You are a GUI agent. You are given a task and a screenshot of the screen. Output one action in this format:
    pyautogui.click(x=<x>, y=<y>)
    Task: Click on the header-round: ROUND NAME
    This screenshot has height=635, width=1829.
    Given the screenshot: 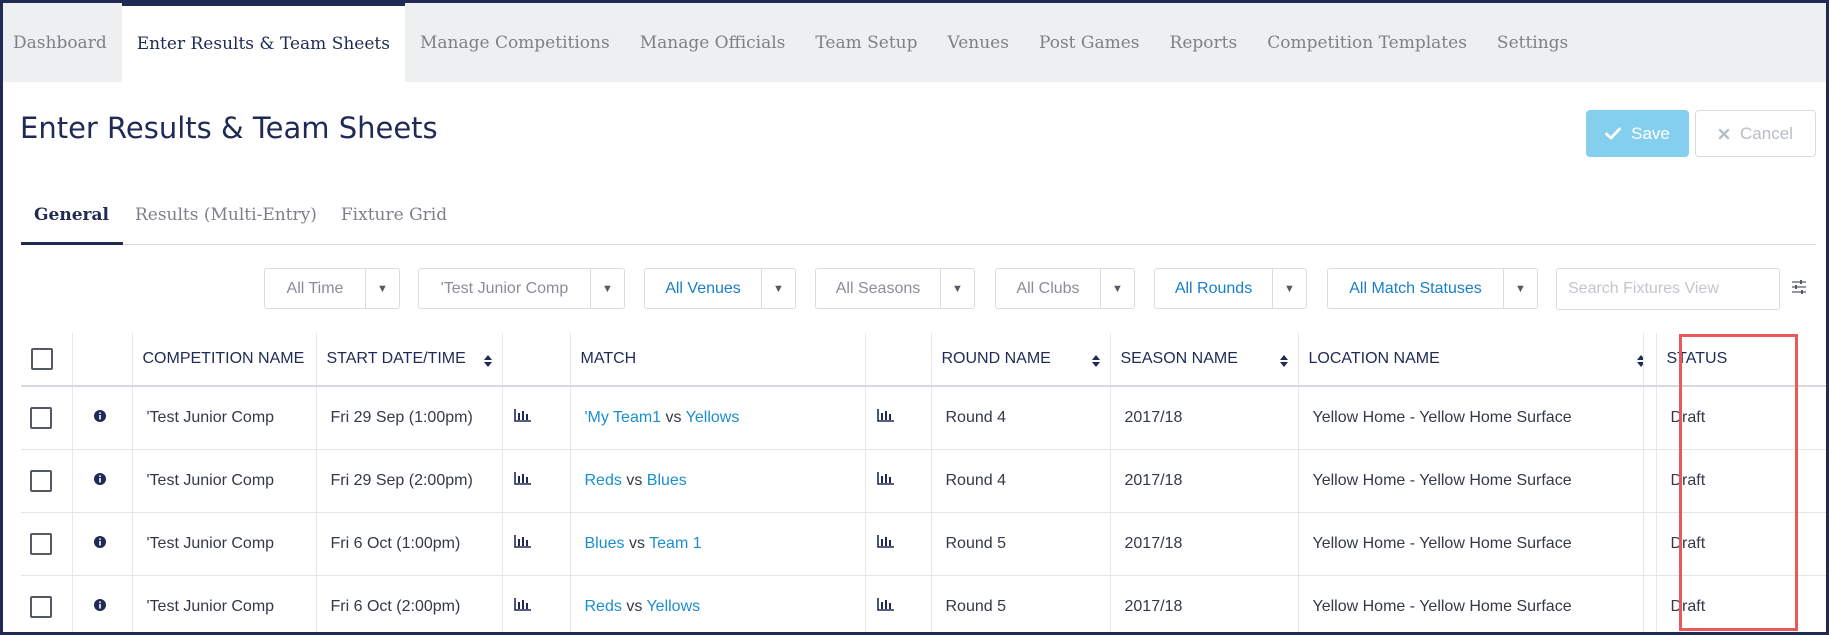 What is the action you would take?
    pyautogui.click(x=1021, y=360)
    